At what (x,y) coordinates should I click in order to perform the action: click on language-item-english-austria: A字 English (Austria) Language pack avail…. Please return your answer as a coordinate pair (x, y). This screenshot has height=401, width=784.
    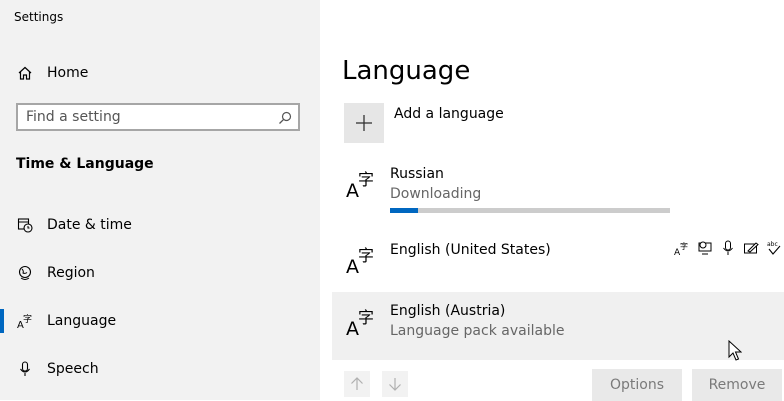
    Looking at the image, I should click on (558, 326).